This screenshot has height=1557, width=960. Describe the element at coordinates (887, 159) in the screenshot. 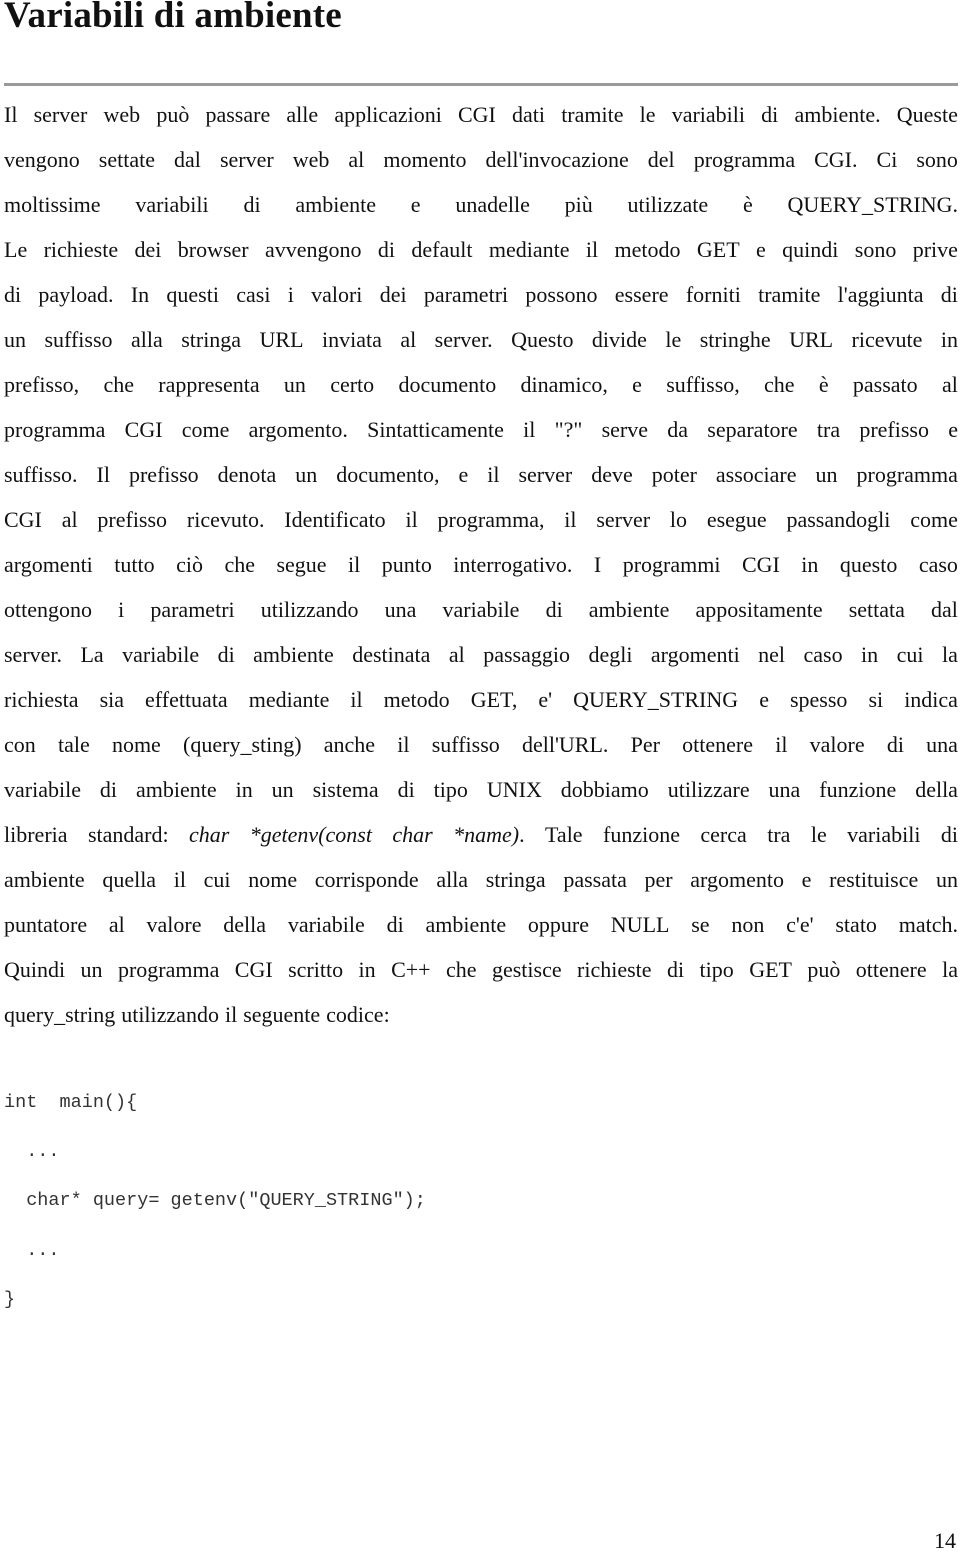

I see `word: Ci` at that location.